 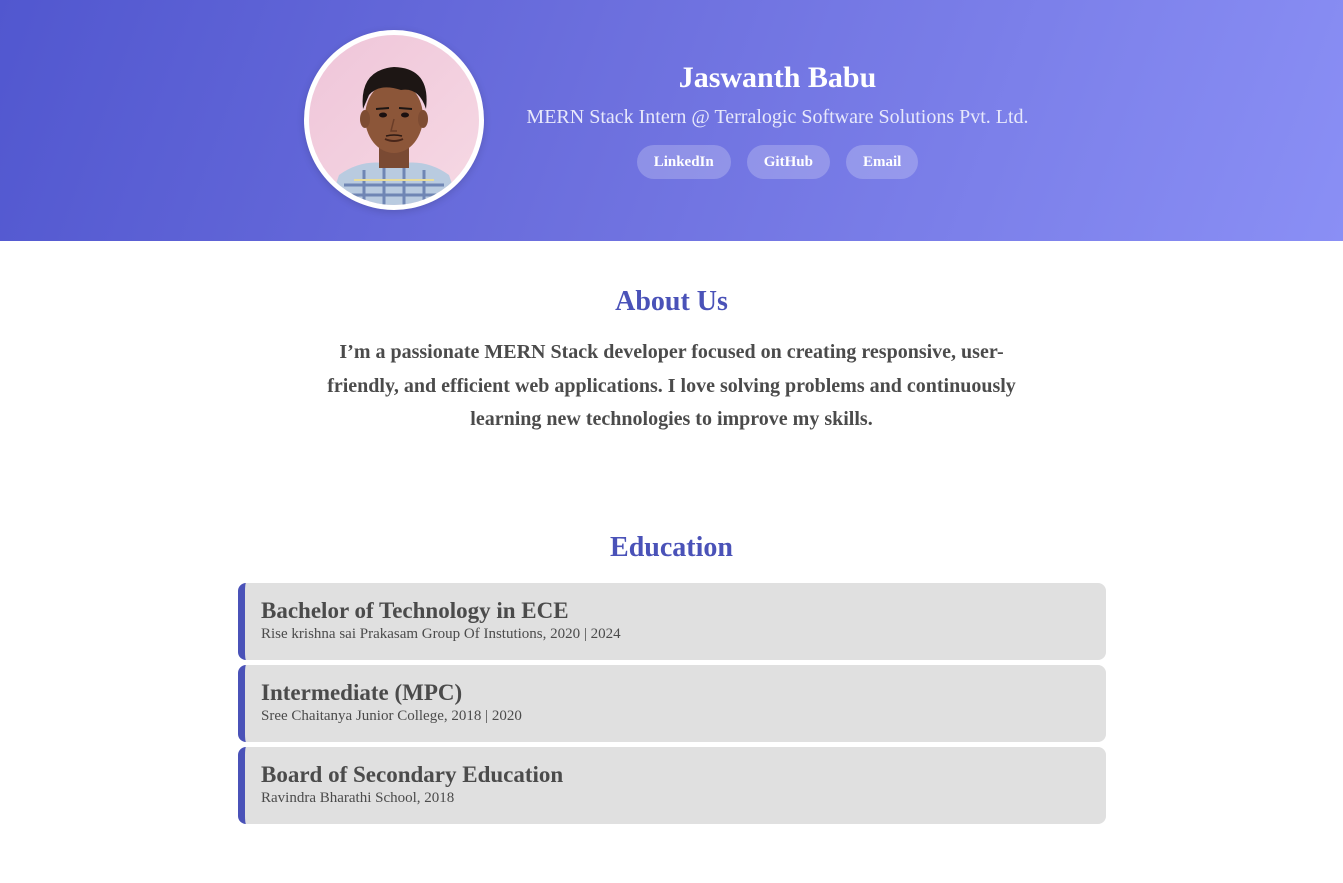 I want to click on profile-name: Jaswanth Babu, so click(x=777, y=77).